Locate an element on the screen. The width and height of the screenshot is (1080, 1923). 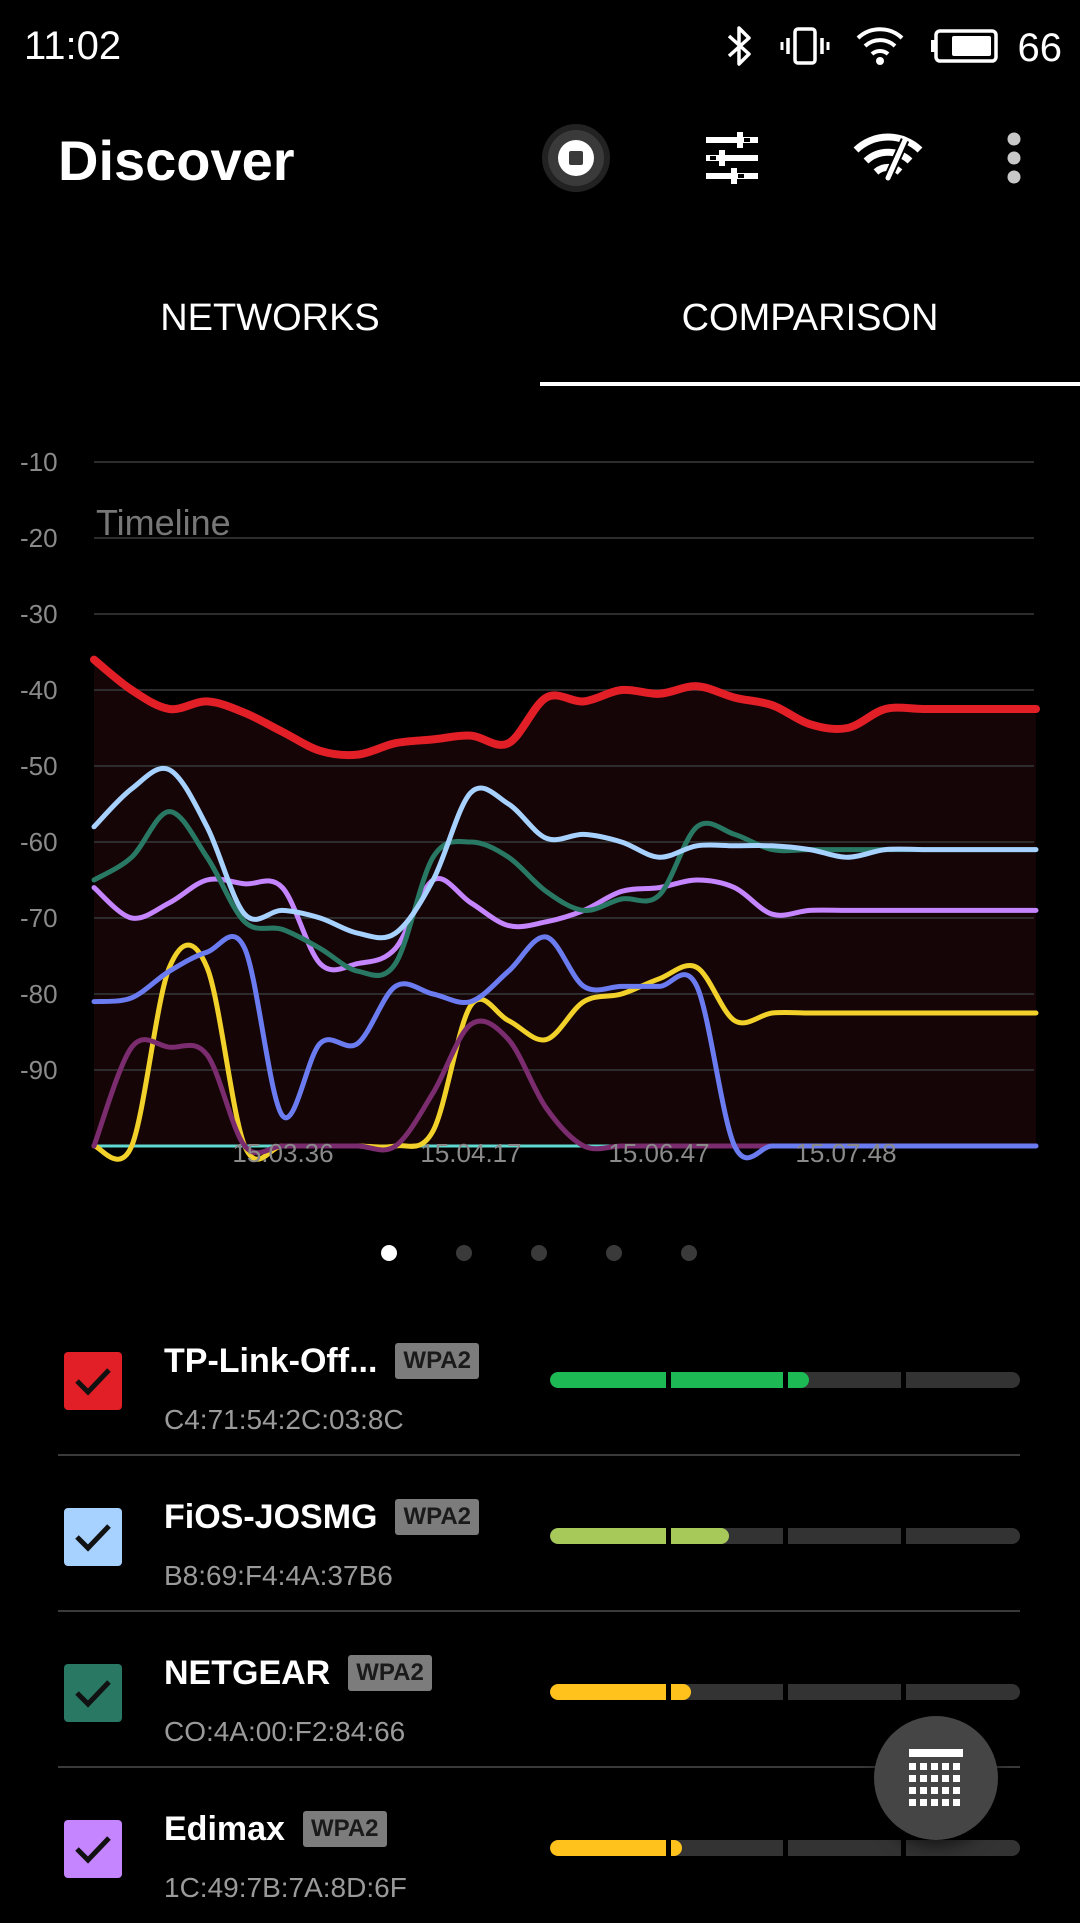
battery-level: 66 is located at coordinates (1040, 47).